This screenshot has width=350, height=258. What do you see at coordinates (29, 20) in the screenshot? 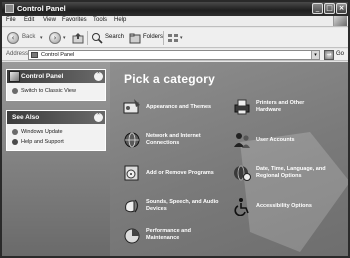
I see `menu-edit: Edit` at bounding box center [29, 20].